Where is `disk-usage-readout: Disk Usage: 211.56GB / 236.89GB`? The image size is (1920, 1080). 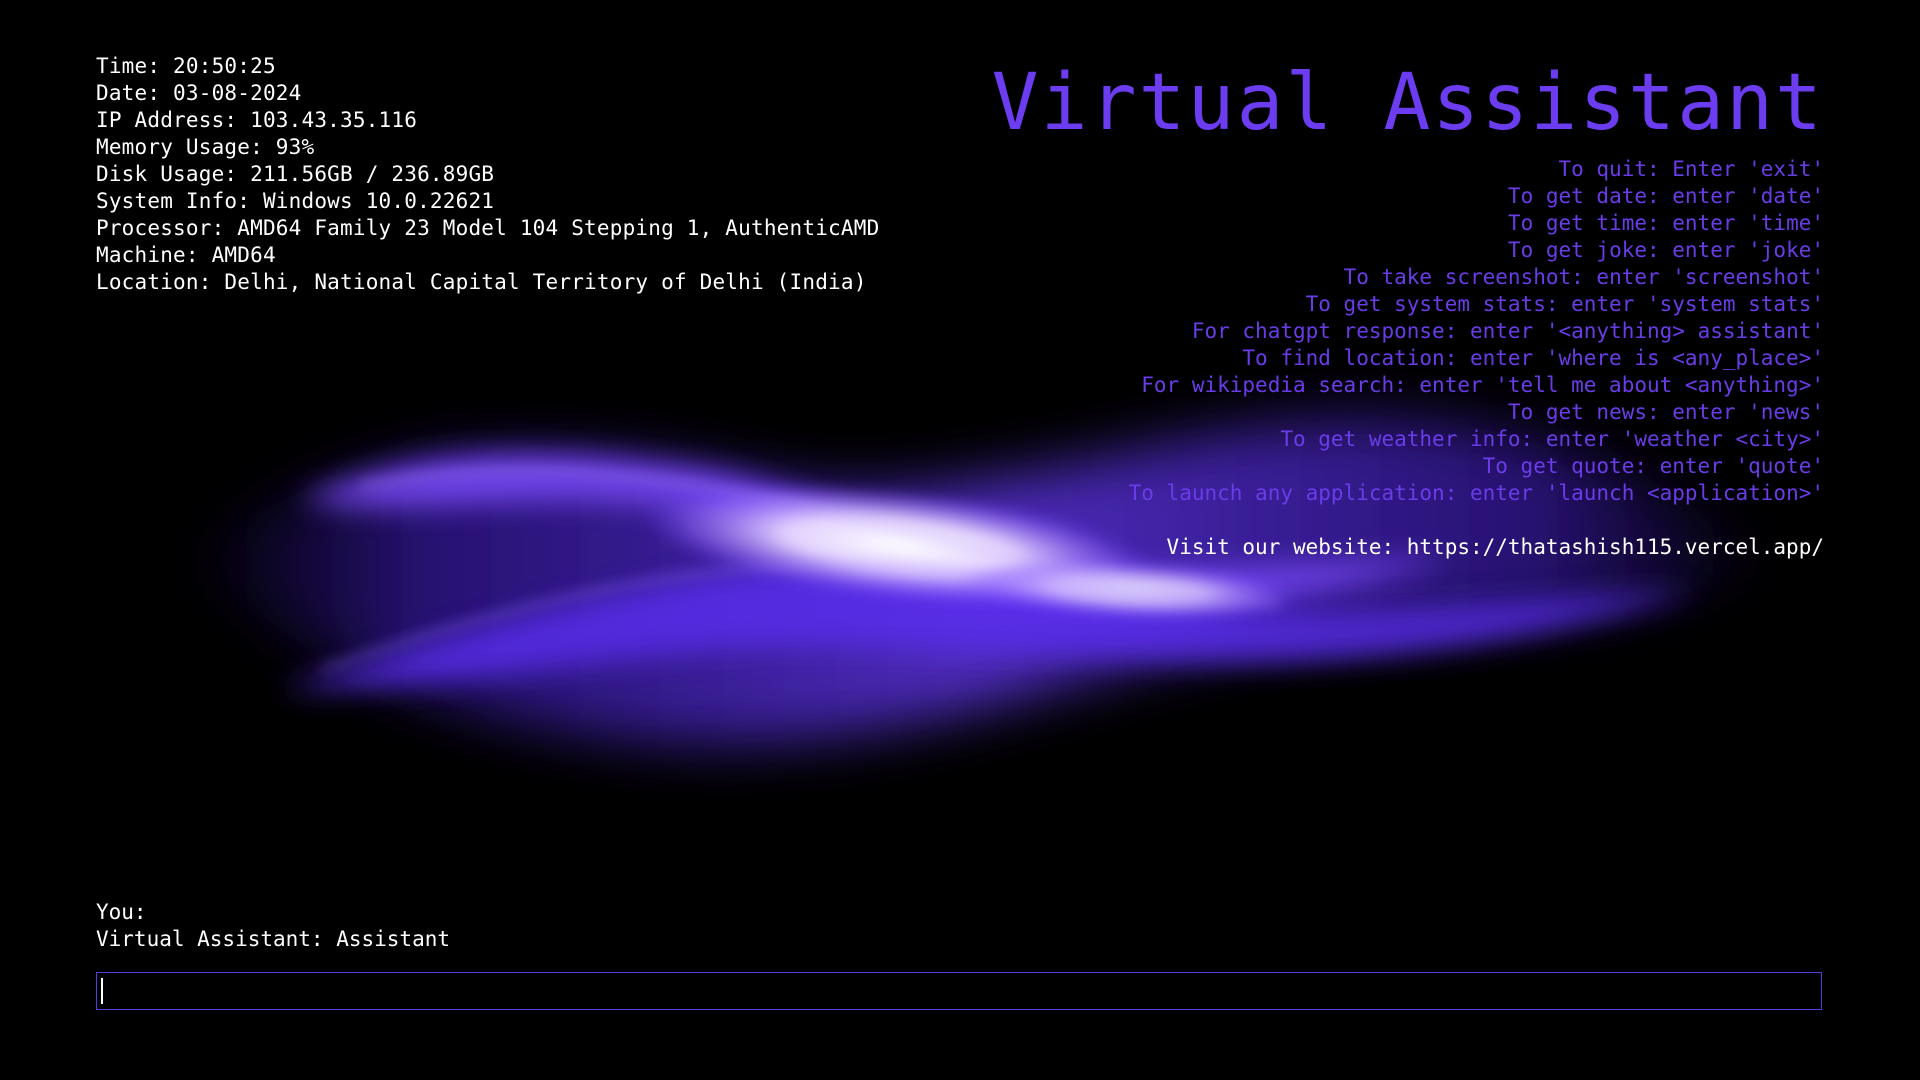 disk-usage-readout: Disk Usage: 211.56GB / 236.89GB is located at coordinates (295, 174).